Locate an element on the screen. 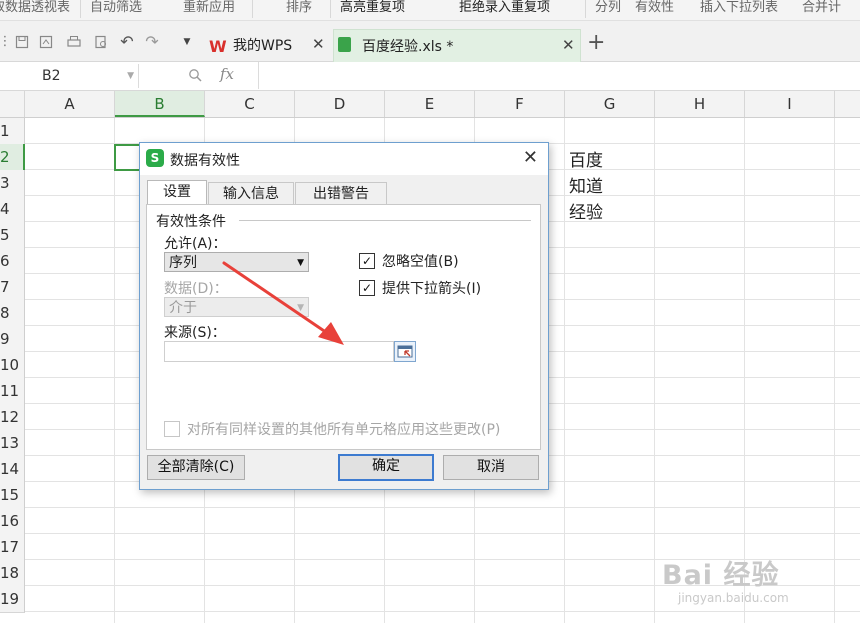 The width and height of the screenshot is (860, 623). column-header-row: A B C D E F G H I is located at coordinates (430, 104).